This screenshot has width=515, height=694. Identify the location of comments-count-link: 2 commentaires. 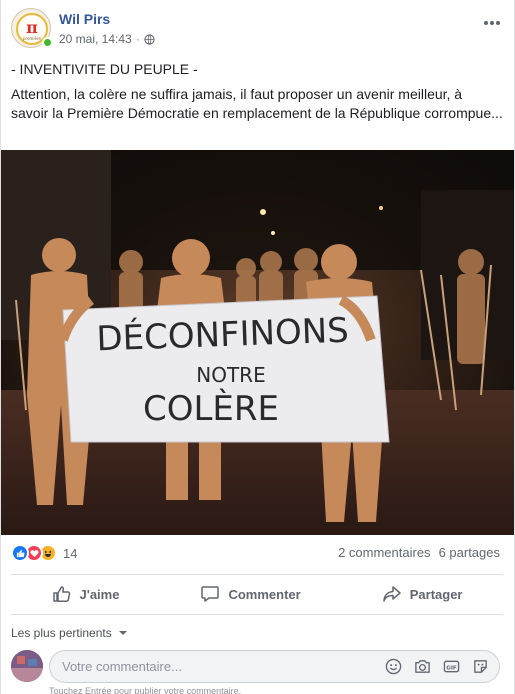
(384, 552).